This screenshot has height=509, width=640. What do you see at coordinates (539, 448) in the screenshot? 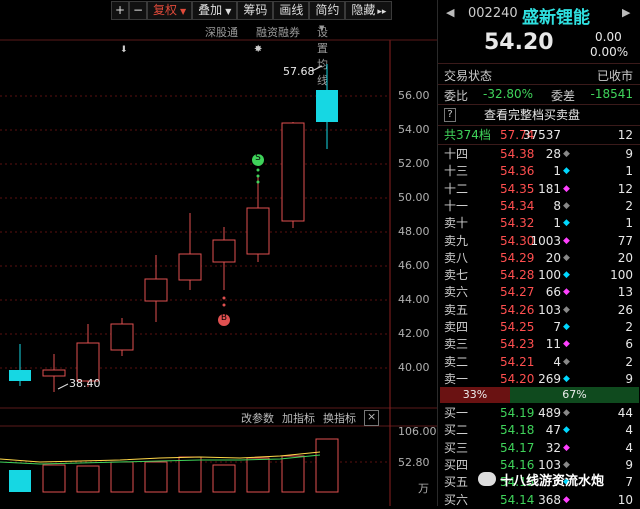
I see `bid-row: 买三 54.17 32 ◆ 4` at bounding box center [539, 448].